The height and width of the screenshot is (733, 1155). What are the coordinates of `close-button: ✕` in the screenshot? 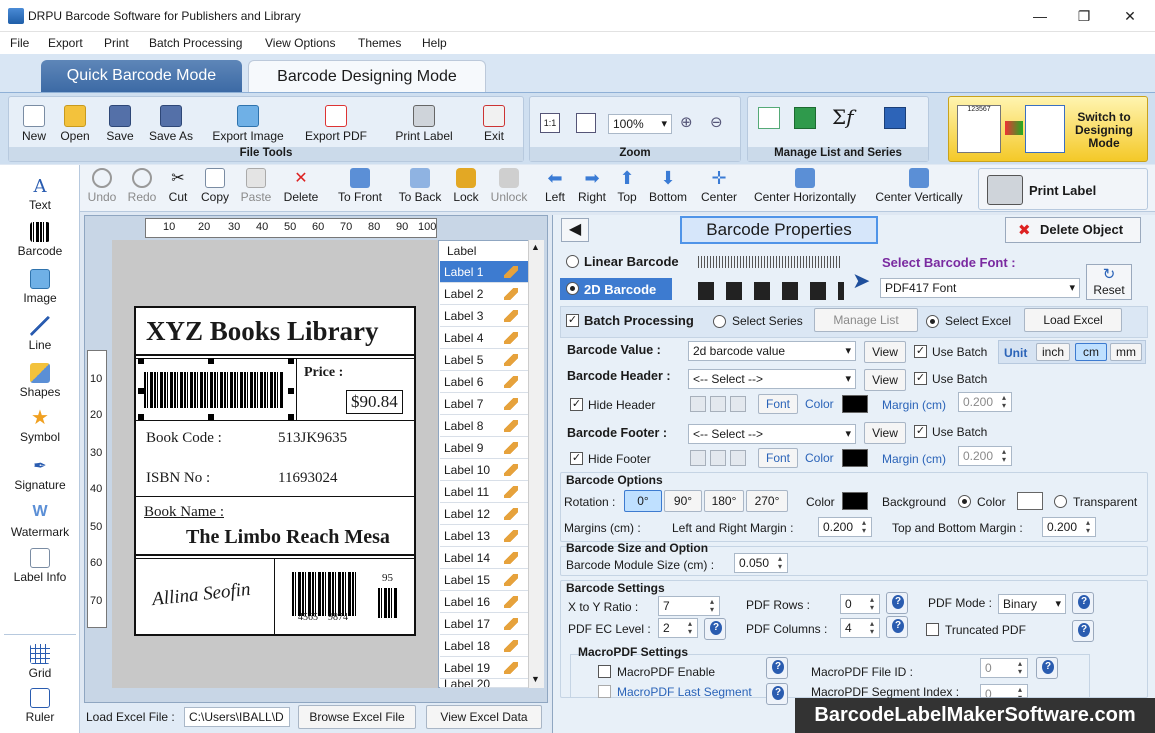 It's located at (1130, 16).